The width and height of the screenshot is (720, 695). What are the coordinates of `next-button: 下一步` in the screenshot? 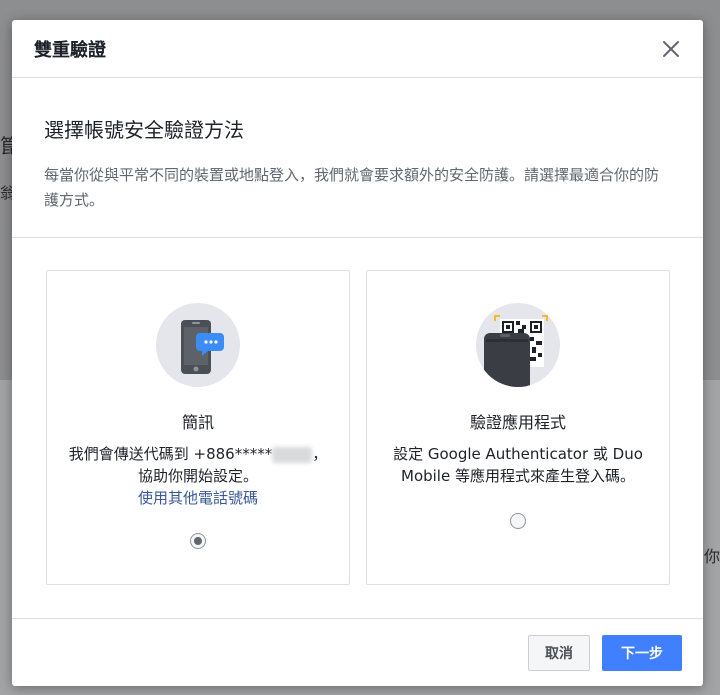 It's located at (642, 652).